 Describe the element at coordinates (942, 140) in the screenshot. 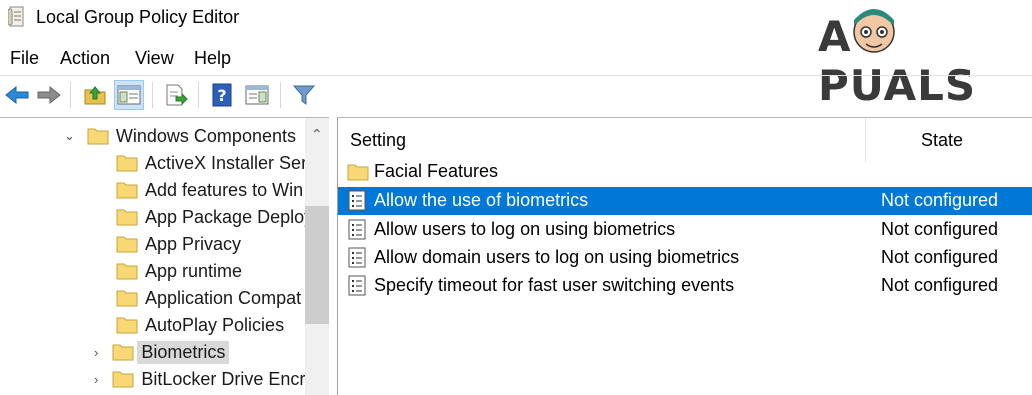

I see `column-header-state: State` at that location.